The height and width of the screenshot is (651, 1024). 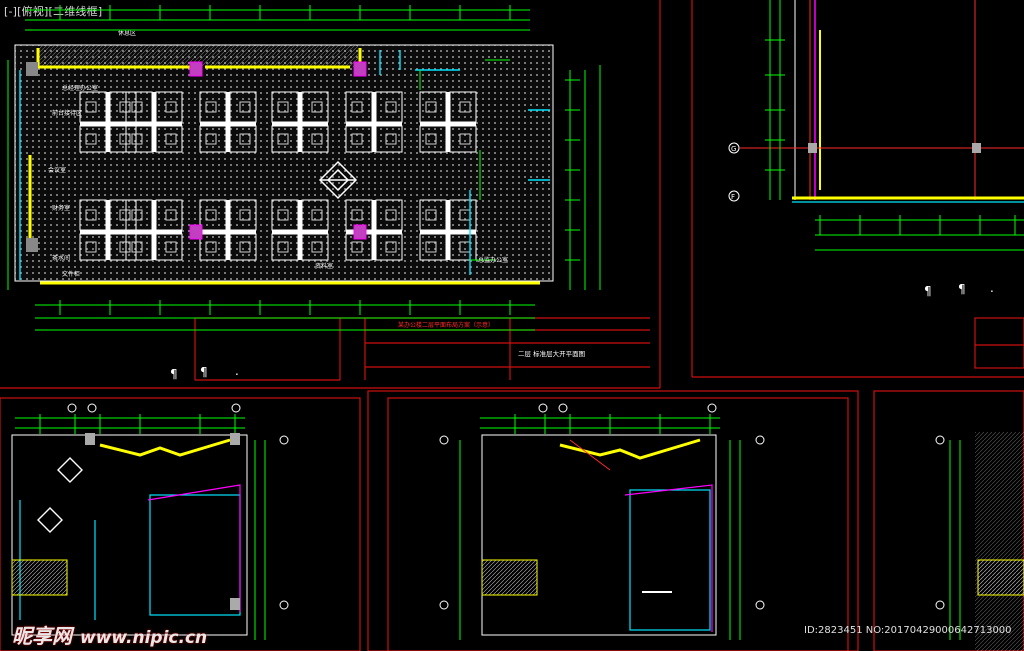 What do you see at coordinates (908, 630) in the screenshot?
I see `watermark-id: ID:2823451 NO:20170429000642713000` at bounding box center [908, 630].